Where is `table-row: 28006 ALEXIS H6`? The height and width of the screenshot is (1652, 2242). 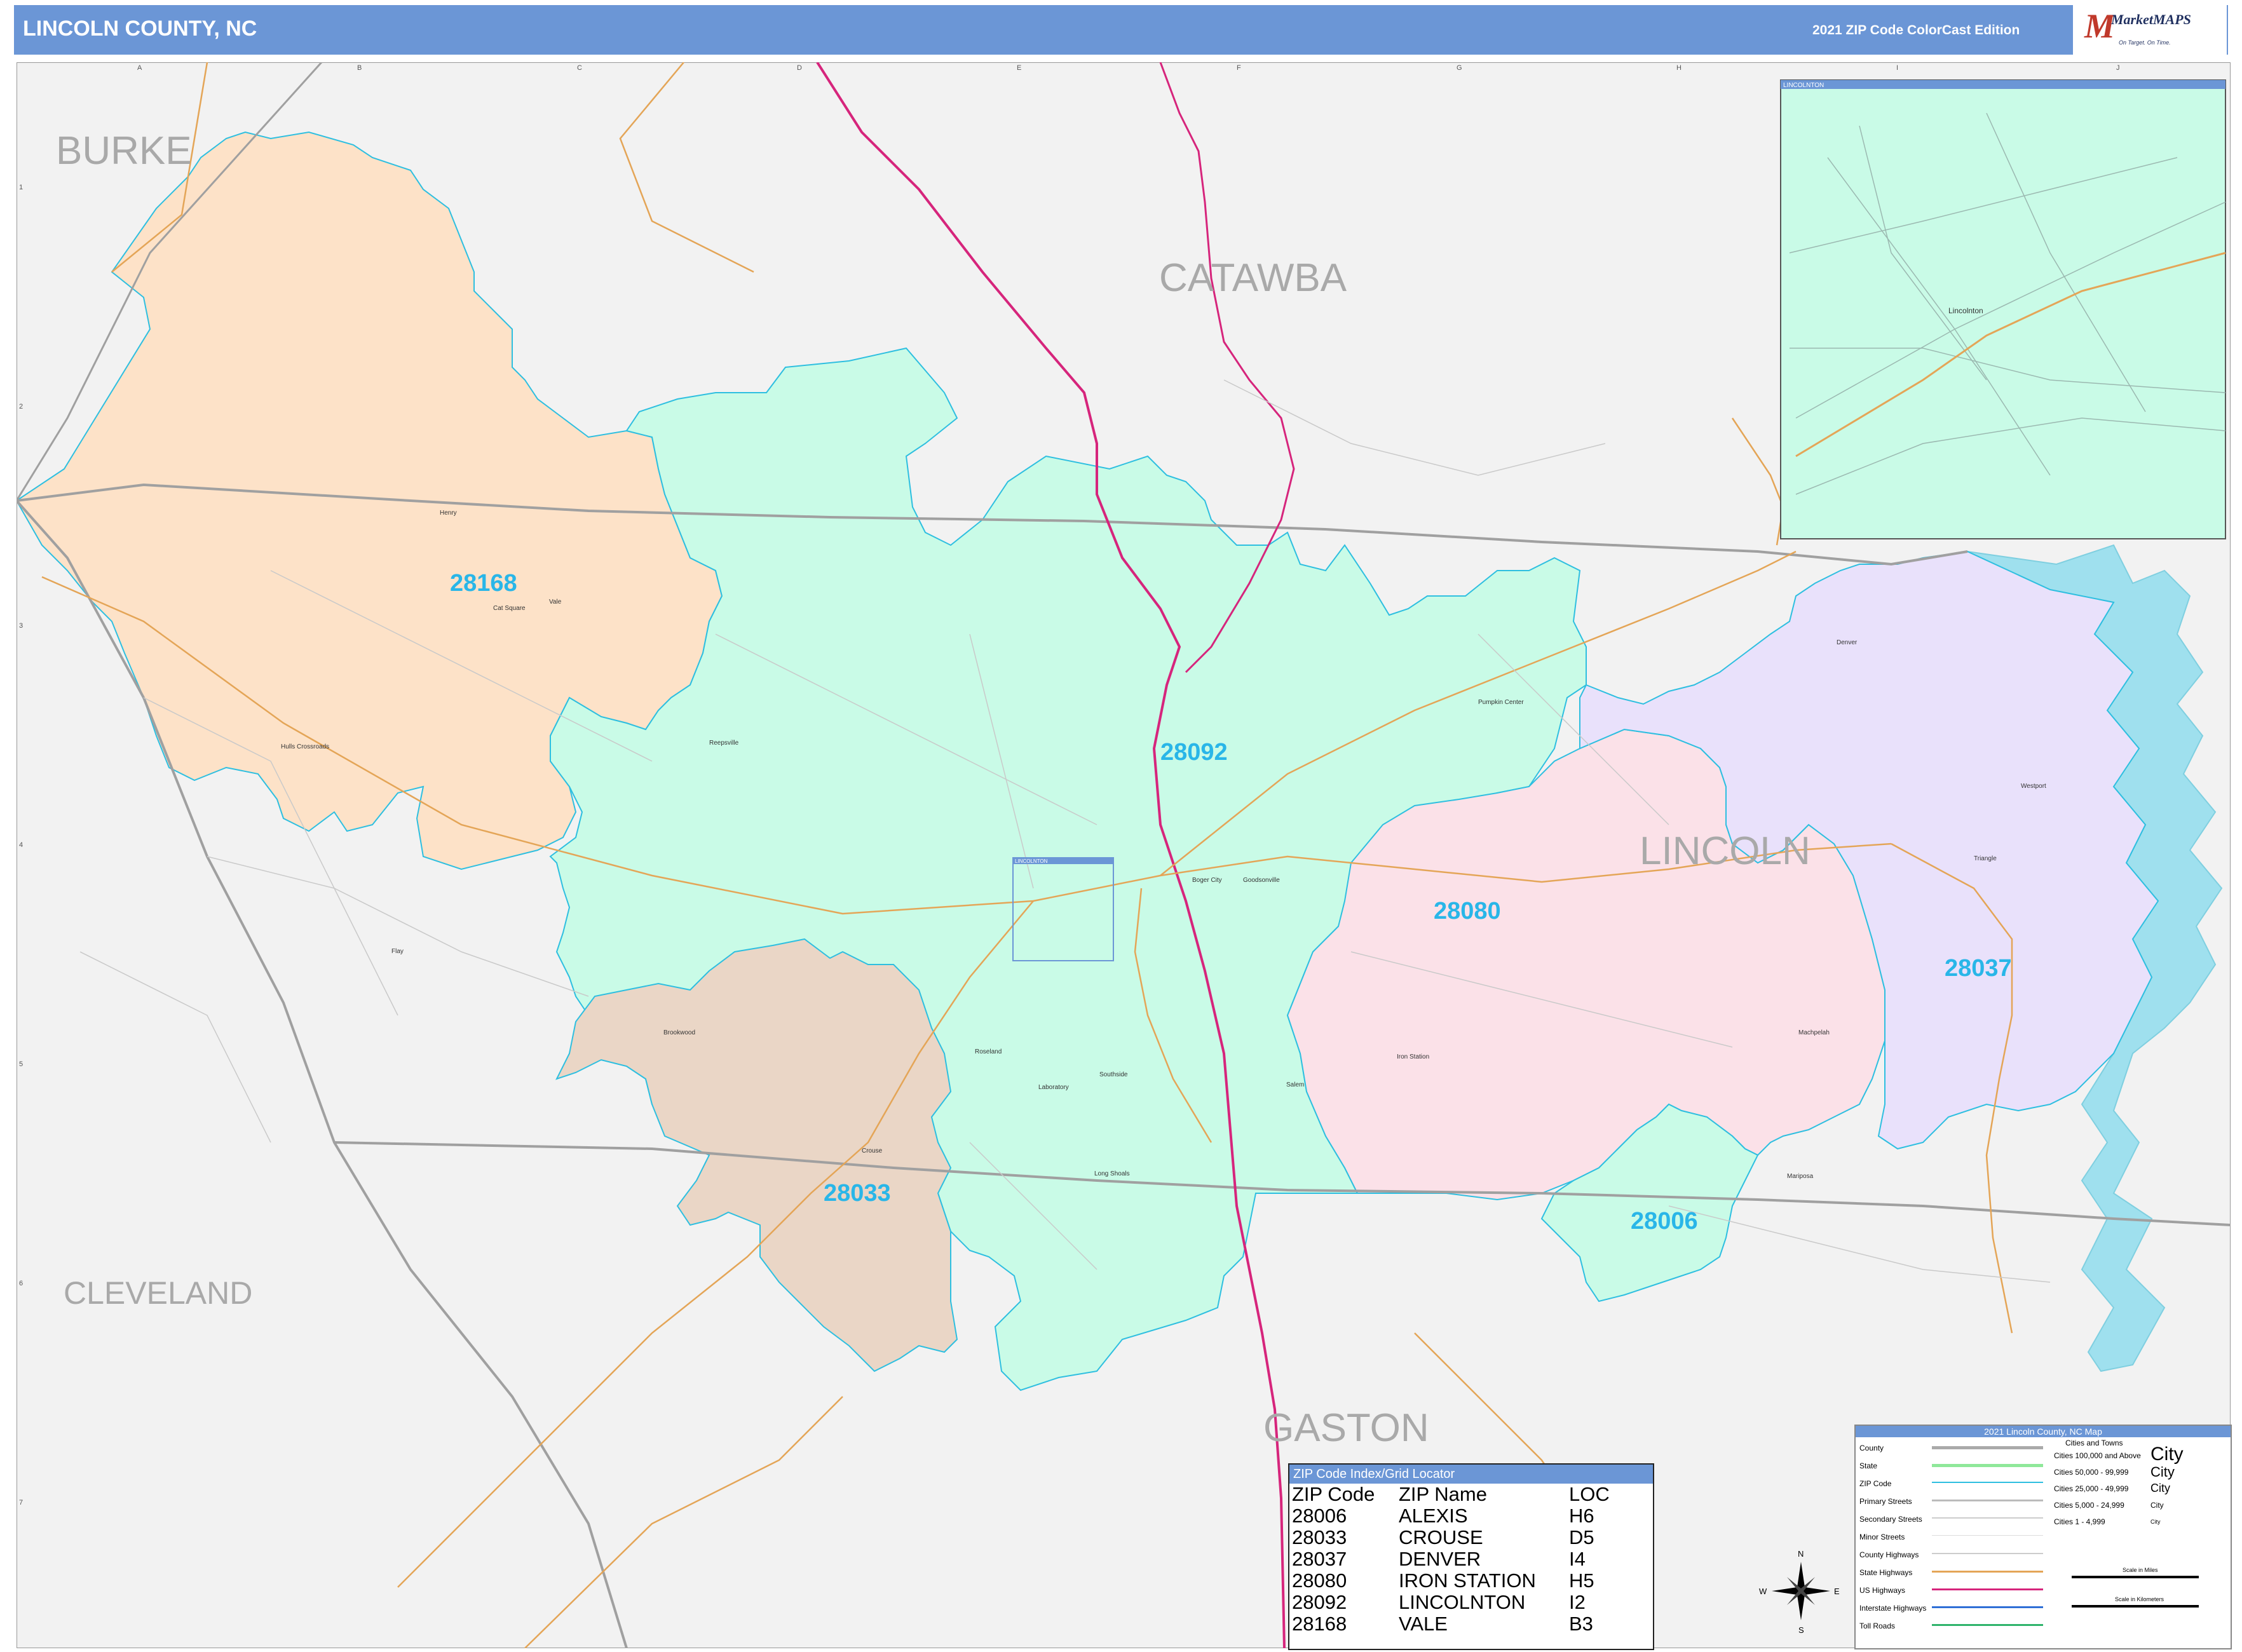 table-row: 28006 ALEXIS H6 is located at coordinates (1471, 1516).